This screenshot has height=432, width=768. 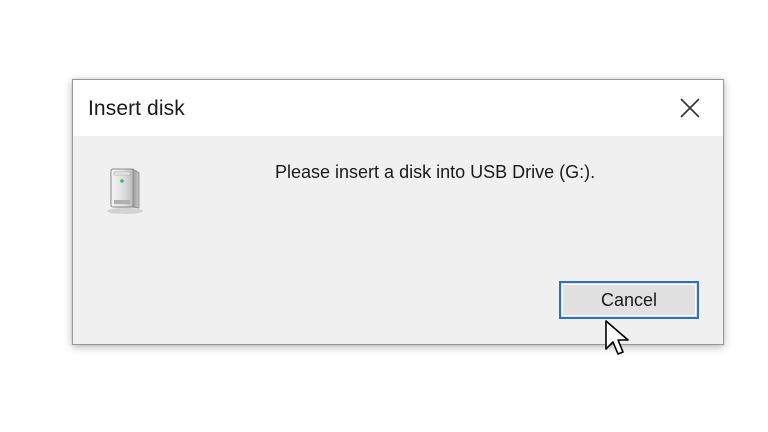 I want to click on close-button, so click(x=691, y=108).